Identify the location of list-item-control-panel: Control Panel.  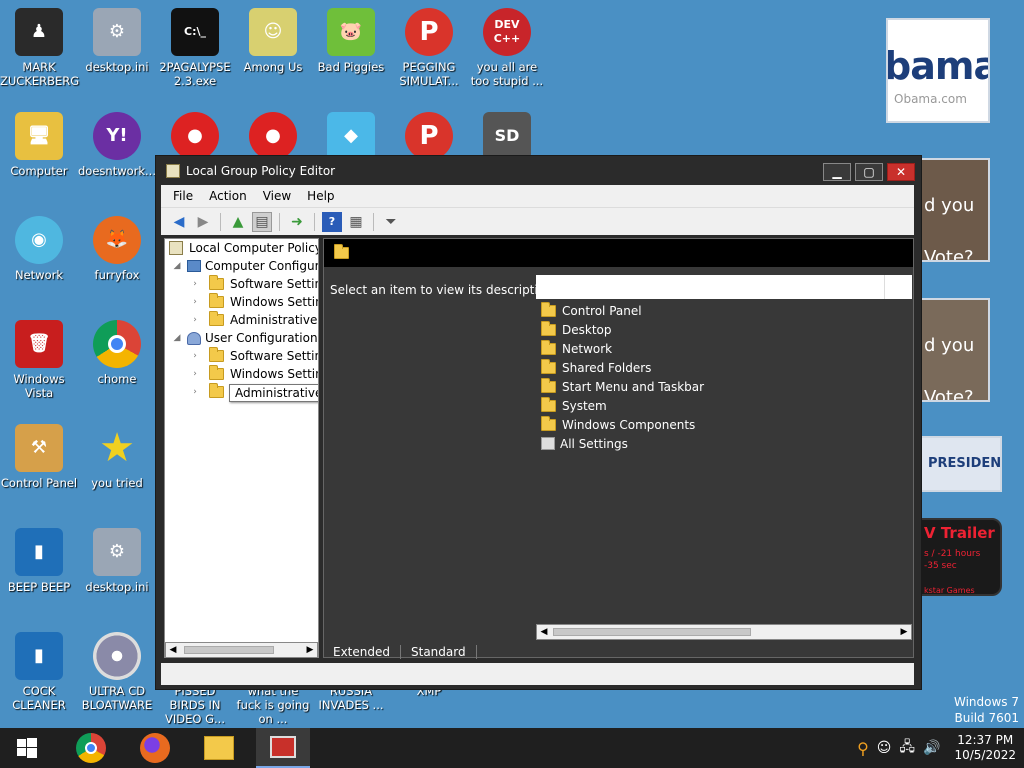
(591, 310).